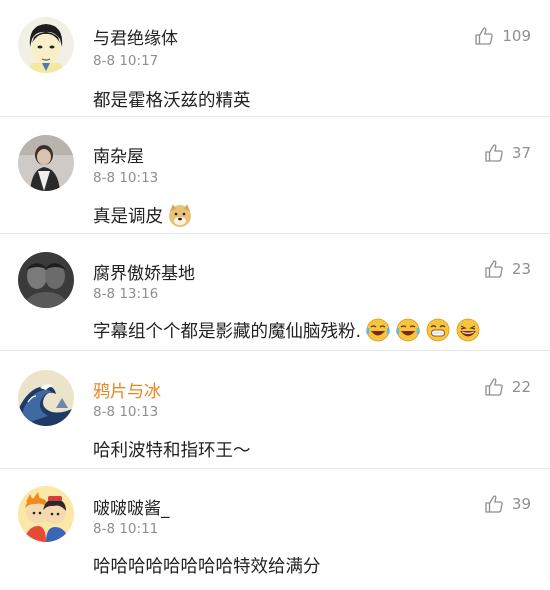  Describe the element at coordinates (521, 153) in the screenshot. I see `like-count: 37` at that location.